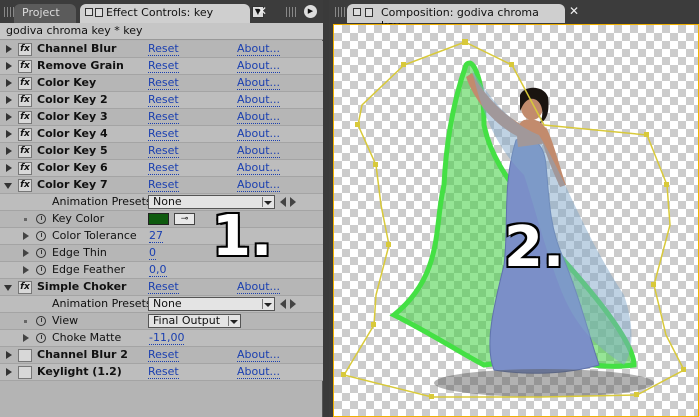 The width and height of the screenshot is (699, 417). I want to click on edge-thin-value: 0, so click(152, 253).